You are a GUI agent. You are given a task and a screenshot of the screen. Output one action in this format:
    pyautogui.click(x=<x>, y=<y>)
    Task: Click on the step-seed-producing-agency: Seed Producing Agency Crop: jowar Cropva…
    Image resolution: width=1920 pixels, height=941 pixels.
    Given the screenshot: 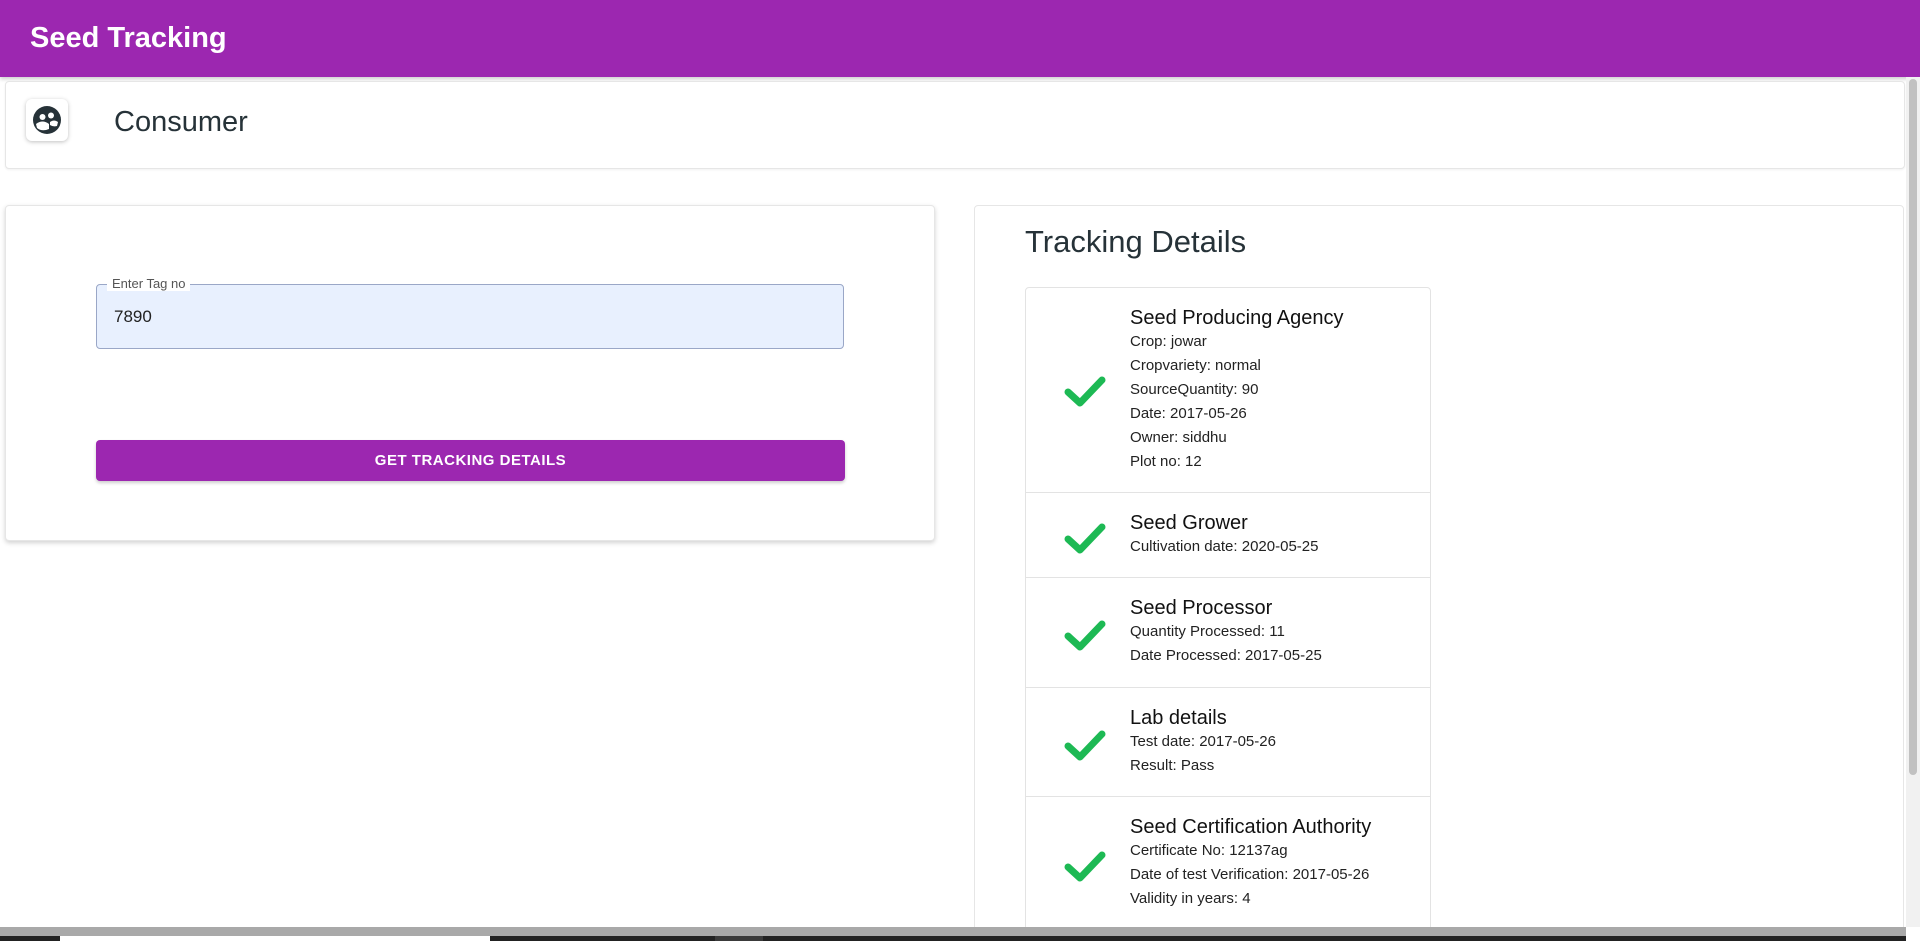 What is the action you would take?
    pyautogui.click(x=1228, y=390)
    